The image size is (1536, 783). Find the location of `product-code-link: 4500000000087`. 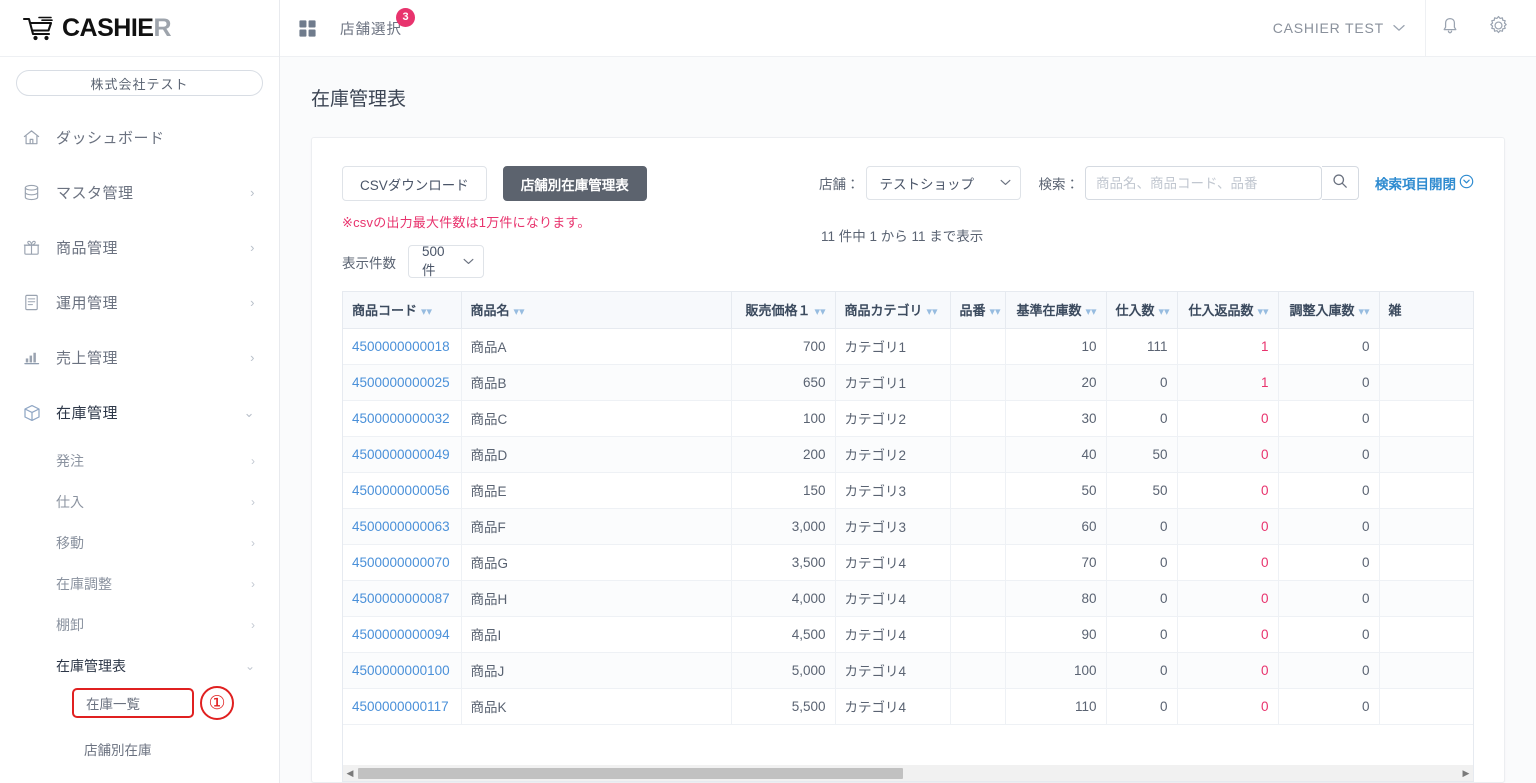

product-code-link: 4500000000087 is located at coordinates (401, 598).